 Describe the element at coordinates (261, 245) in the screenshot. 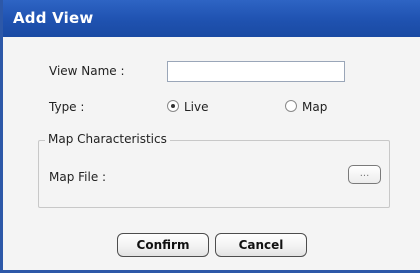

I see `cancel-button: Cancel` at that location.